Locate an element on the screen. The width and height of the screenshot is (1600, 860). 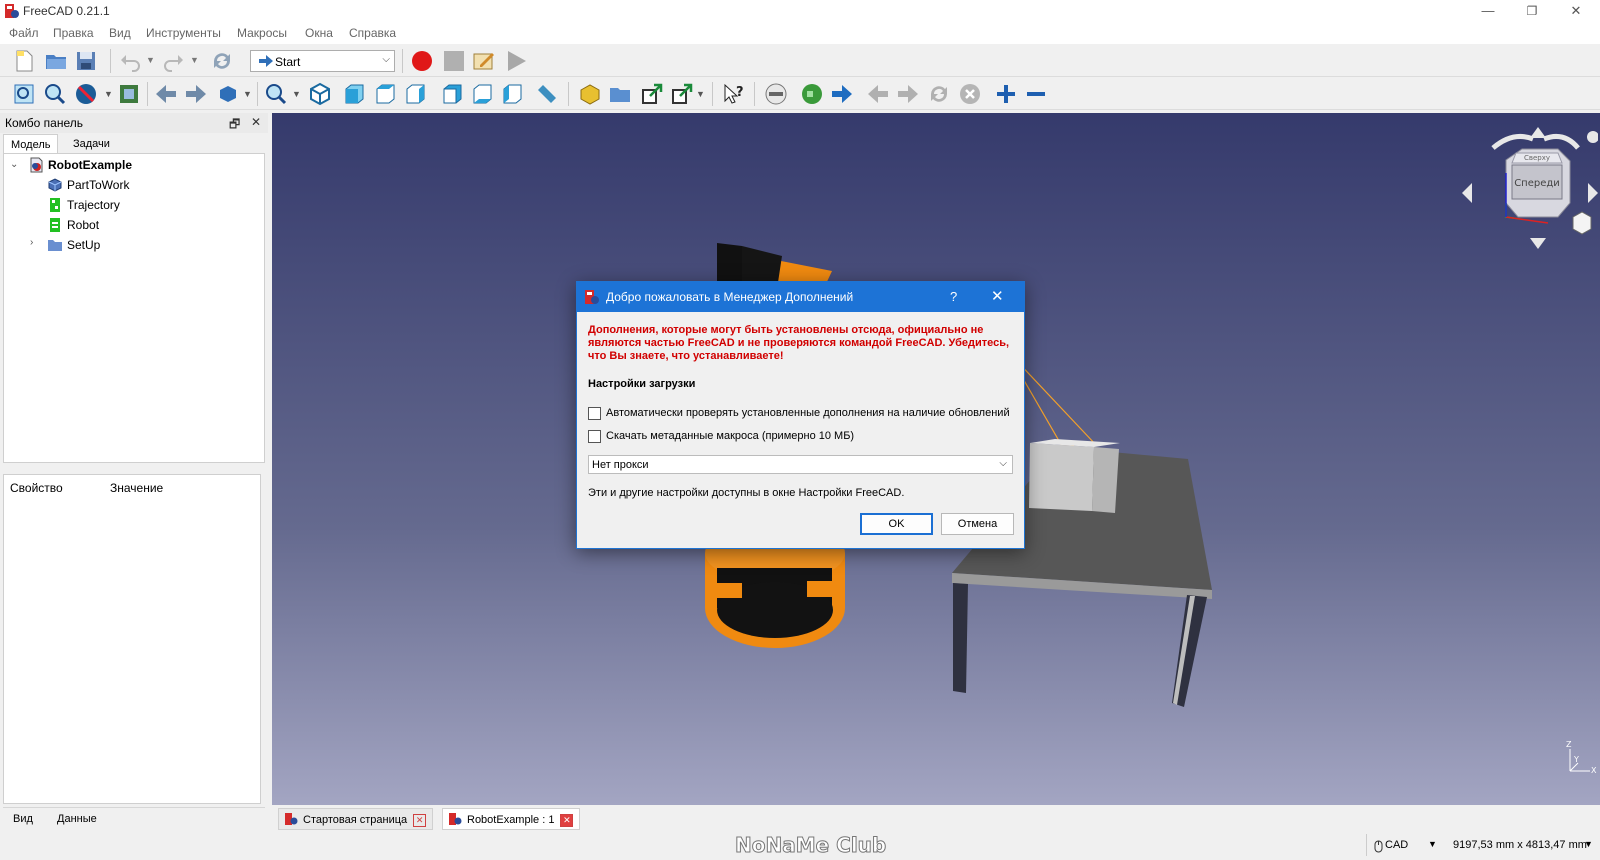
expand-chevron-icon: › is located at coordinates (31, 242).